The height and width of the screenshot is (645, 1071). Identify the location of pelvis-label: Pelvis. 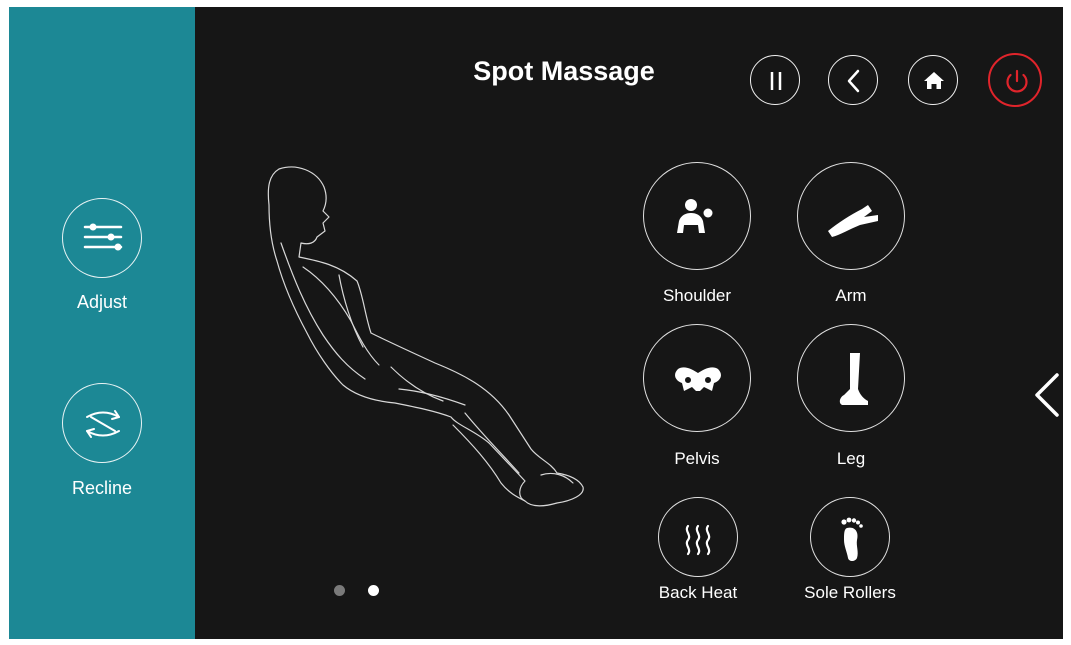
(697, 458).